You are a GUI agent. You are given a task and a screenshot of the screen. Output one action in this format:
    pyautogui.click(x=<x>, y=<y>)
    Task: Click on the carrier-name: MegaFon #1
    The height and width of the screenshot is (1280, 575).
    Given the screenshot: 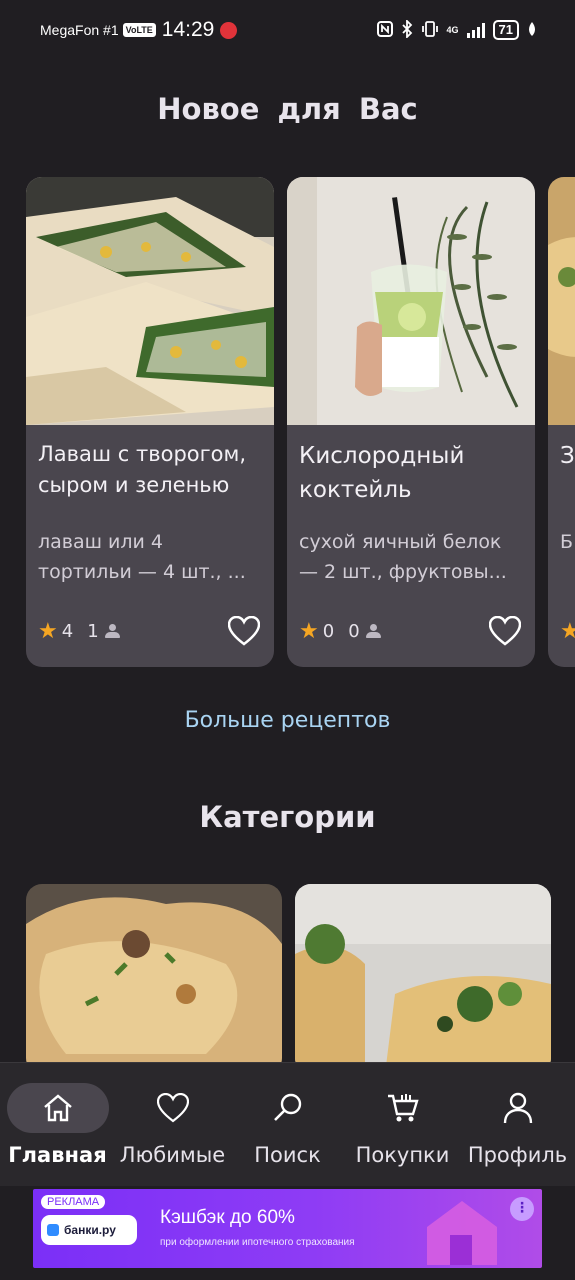 What is the action you would take?
    pyautogui.click(x=79, y=30)
    